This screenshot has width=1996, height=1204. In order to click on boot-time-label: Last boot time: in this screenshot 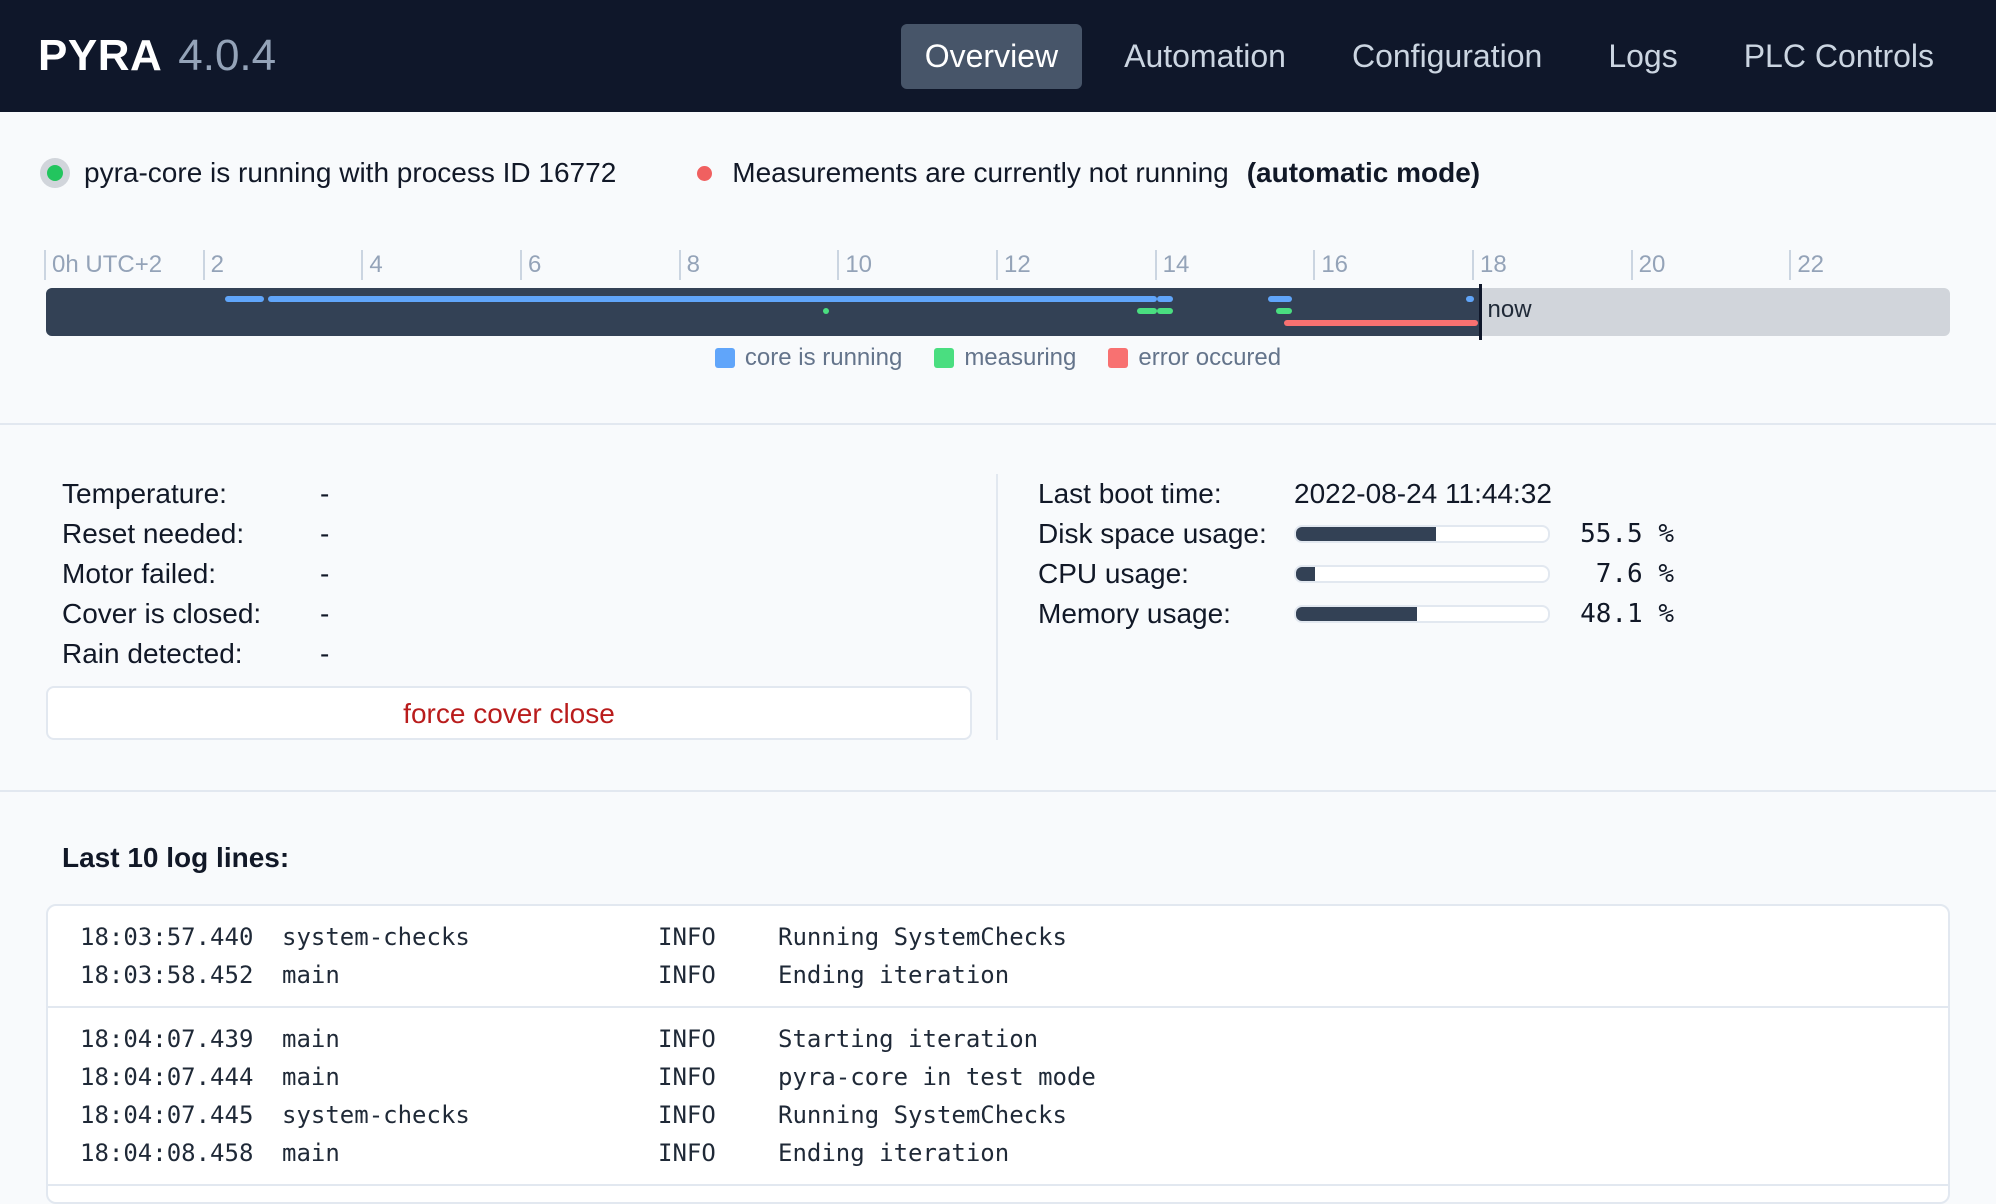, I will do `click(1130, 493)`.